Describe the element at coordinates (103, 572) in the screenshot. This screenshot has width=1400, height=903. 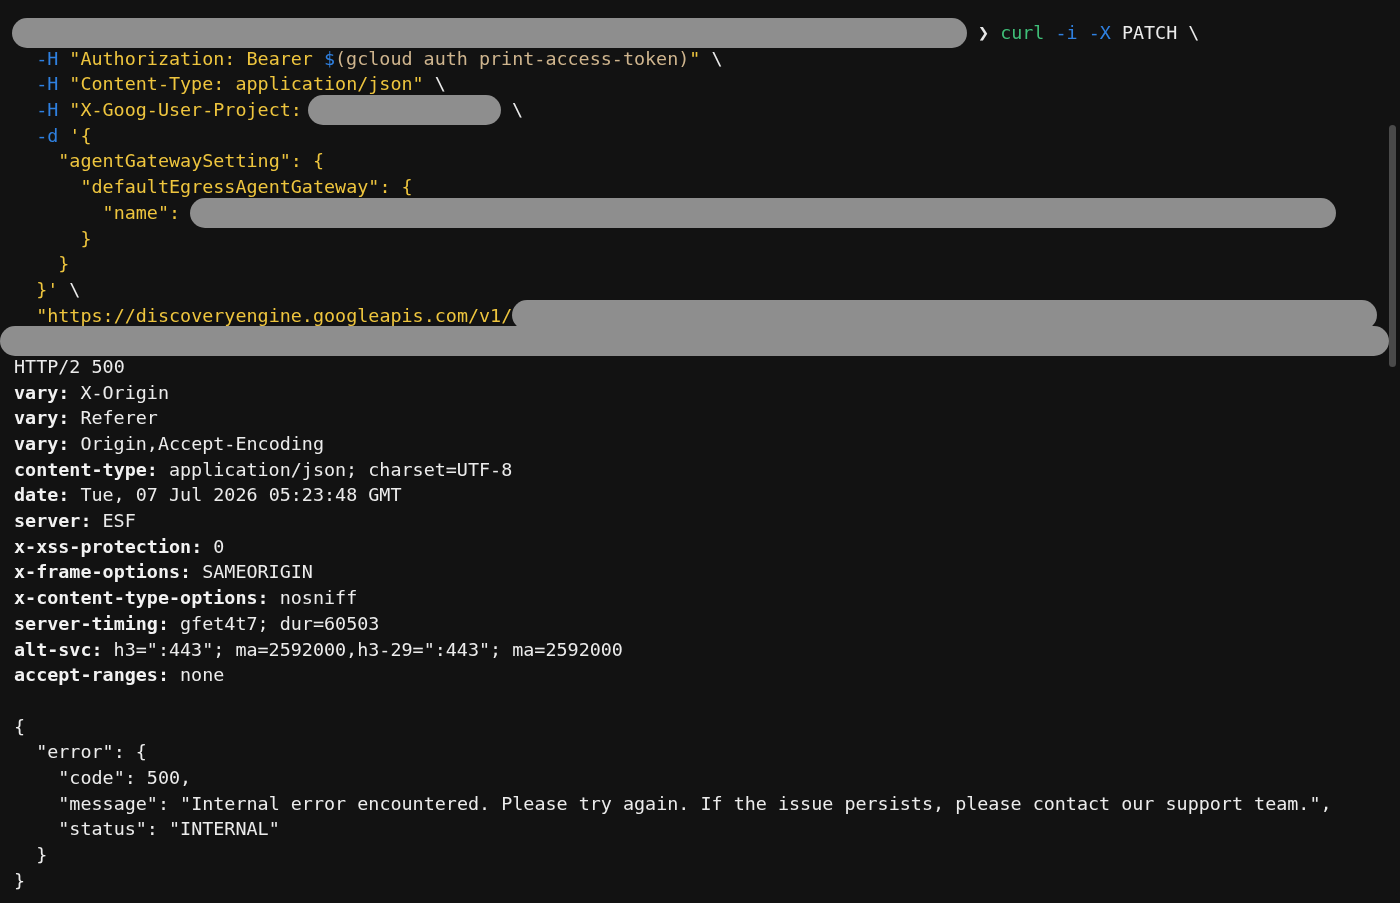
I see `header-name: x-frame-options:` at that location.